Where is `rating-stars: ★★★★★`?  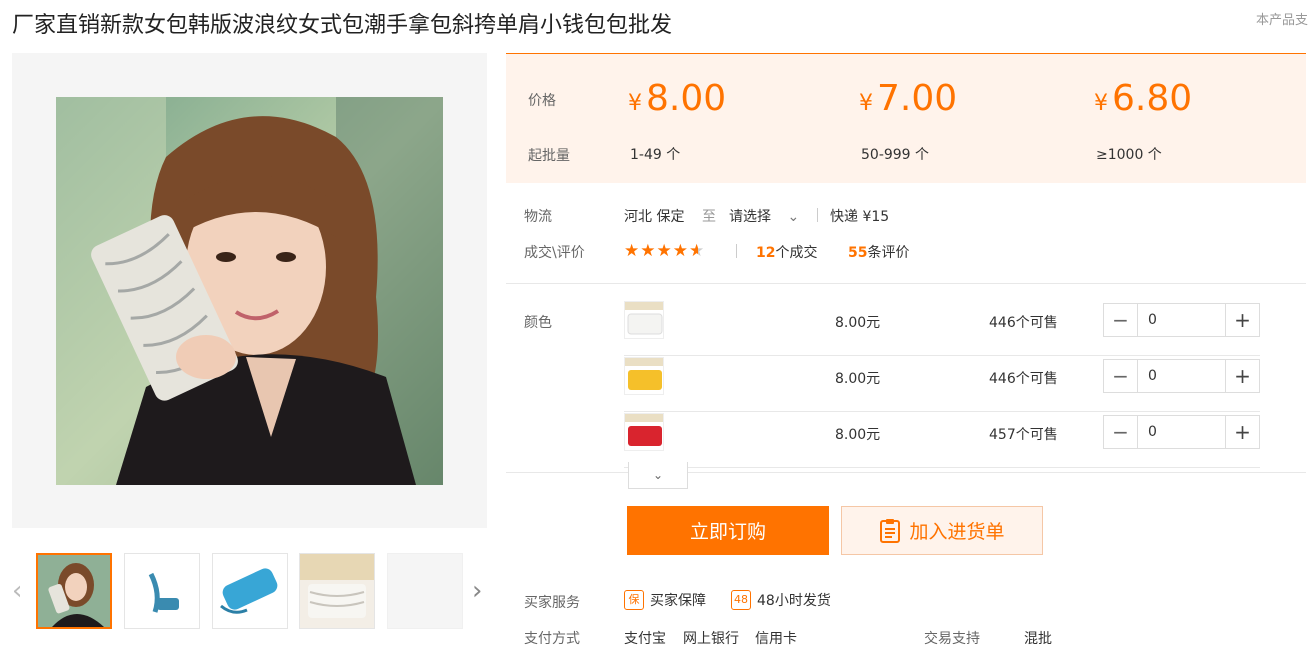 rating-stars: ★★★★★ is located at coordinates (664, 251).